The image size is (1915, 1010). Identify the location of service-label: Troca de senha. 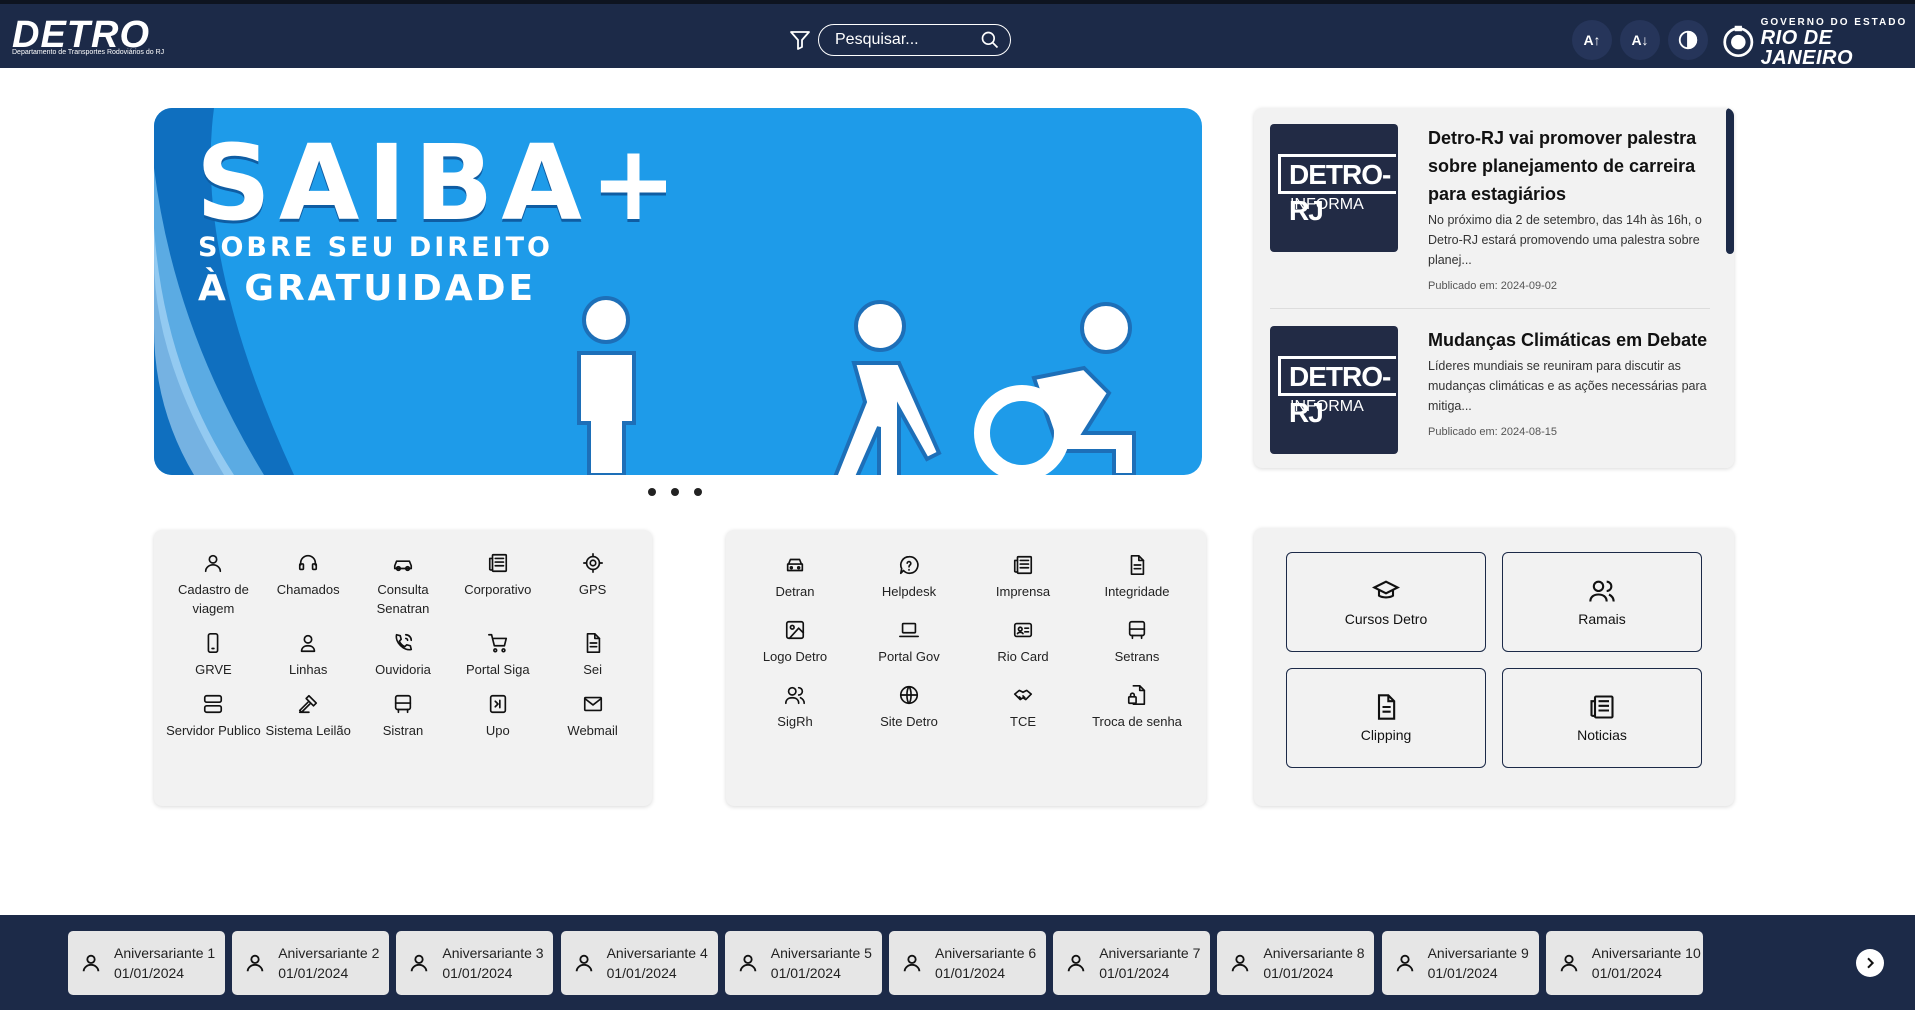
(1137, 721).